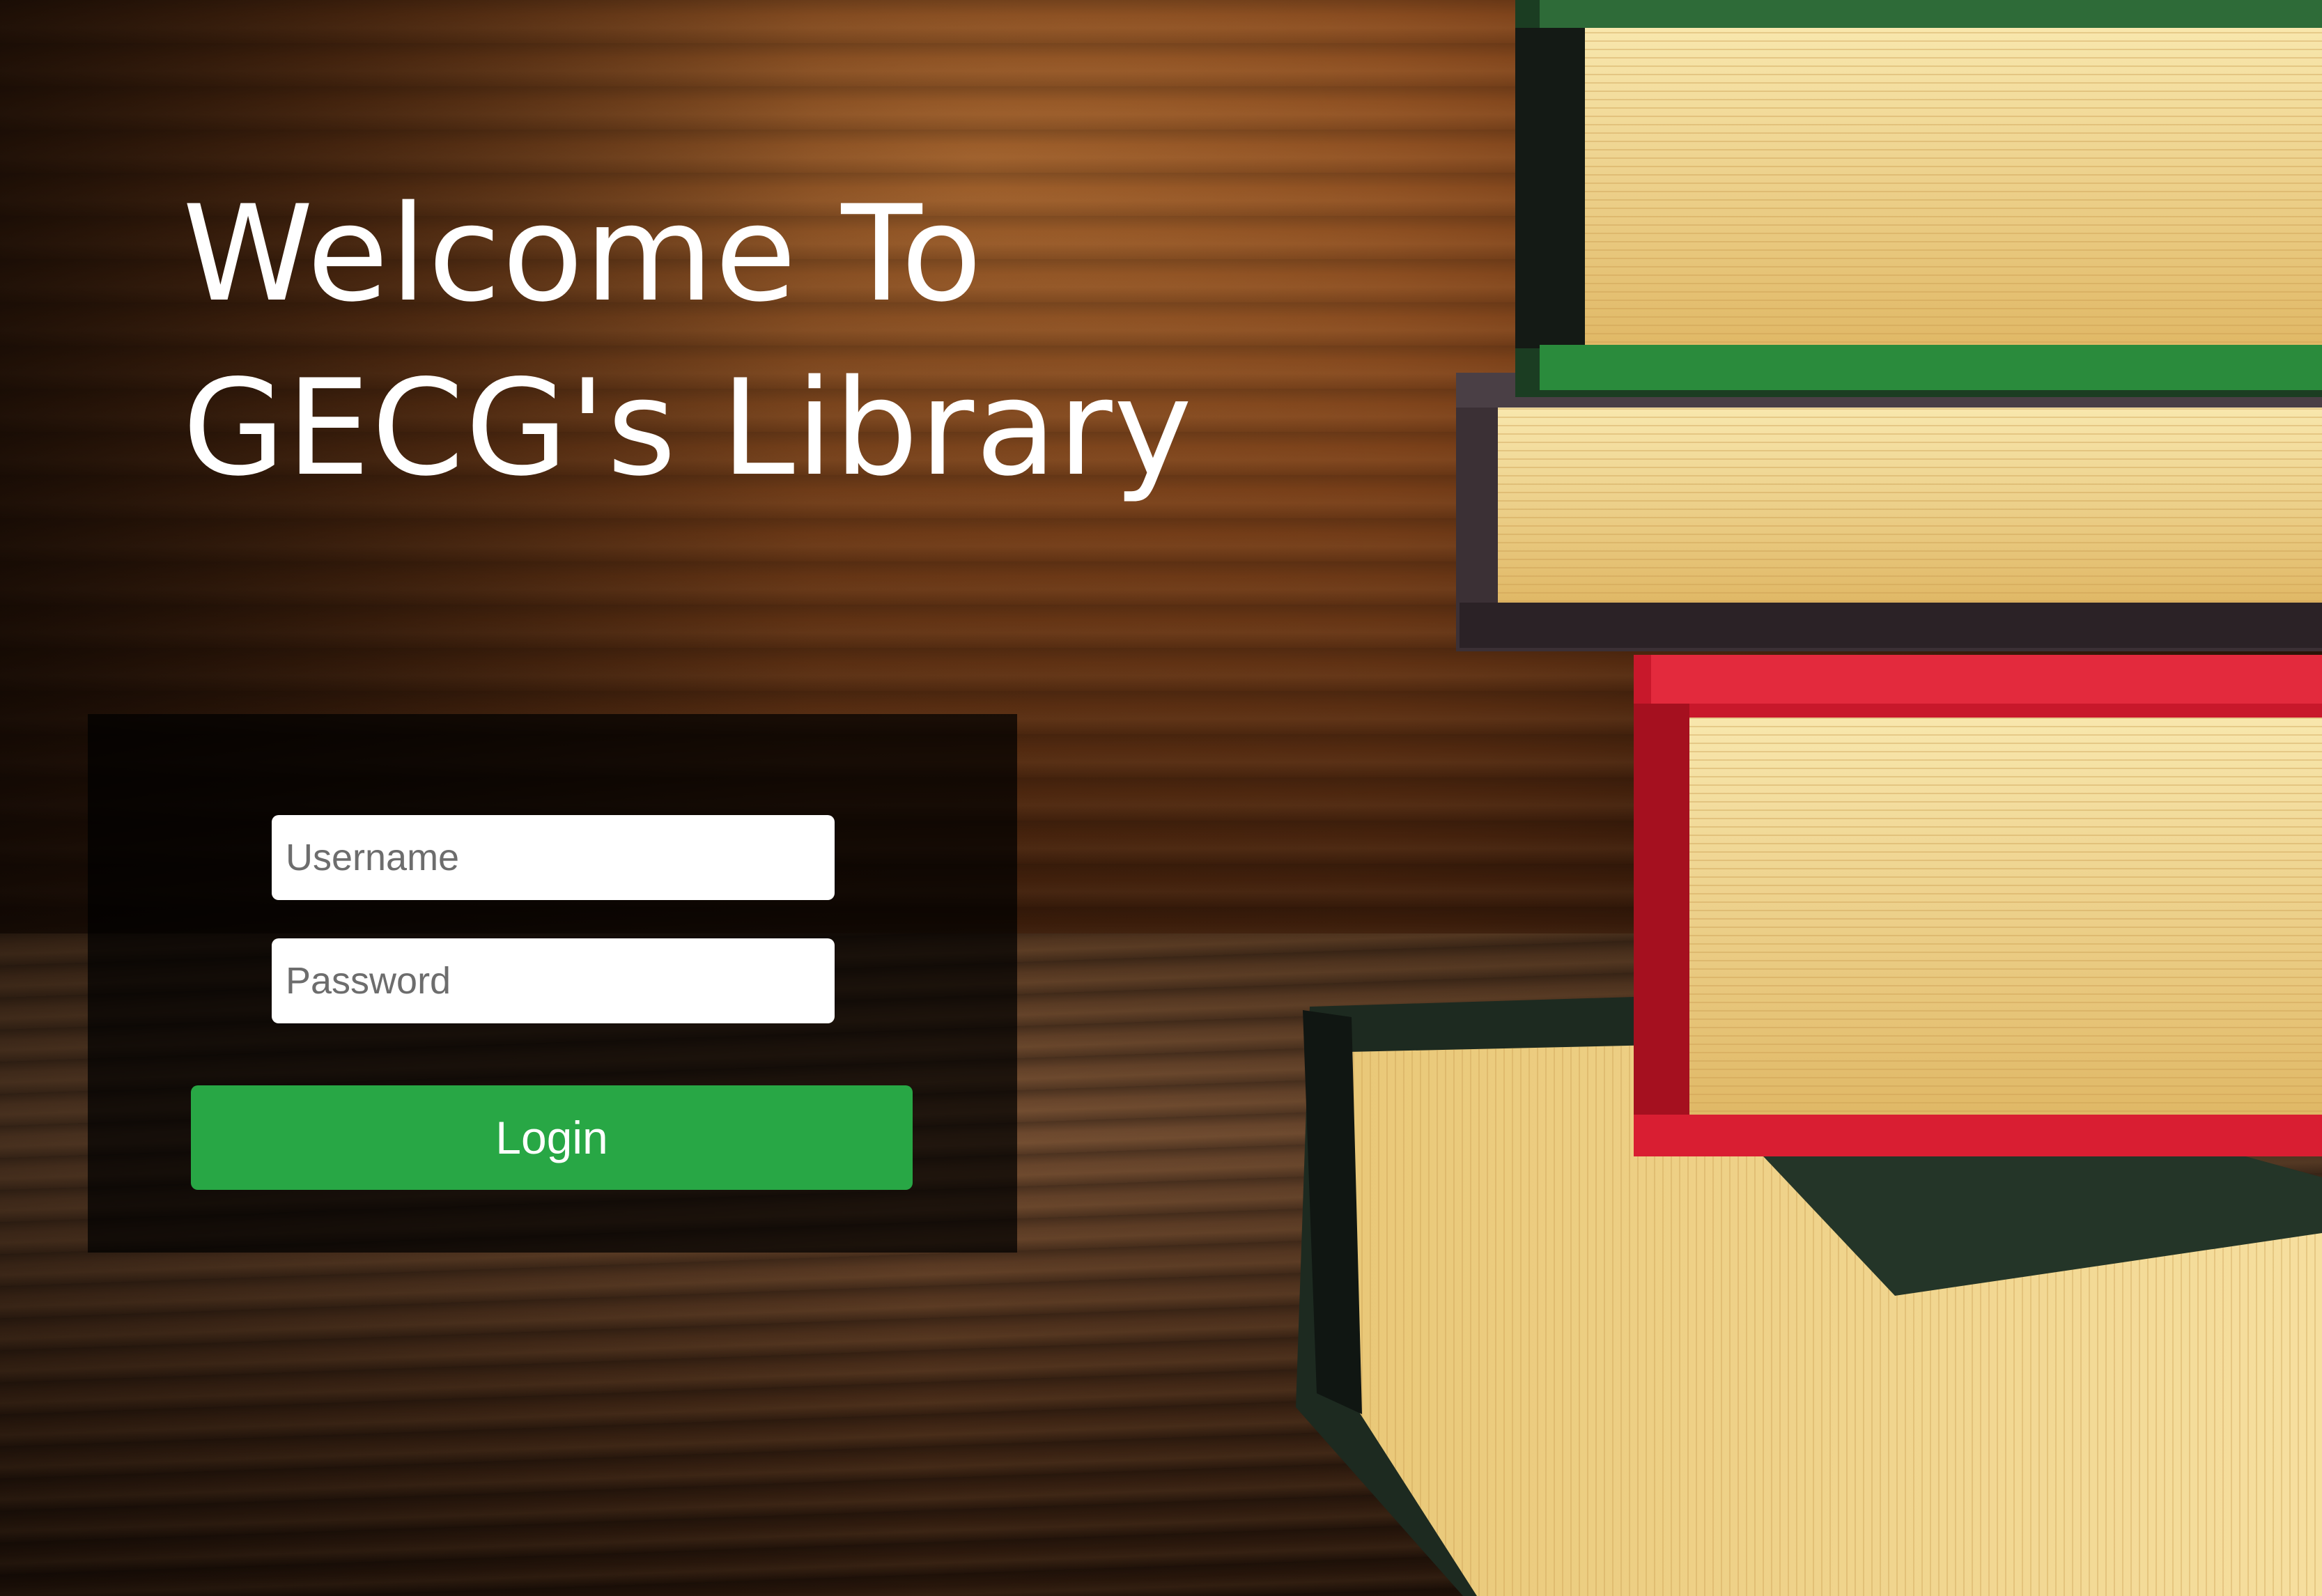 This screenshot has height=1596, width=2322. What do you see at coordinates (688, 428) in the screenshot?
I see `title-line-2: GECG's Library` at bounding box center [688, 428].